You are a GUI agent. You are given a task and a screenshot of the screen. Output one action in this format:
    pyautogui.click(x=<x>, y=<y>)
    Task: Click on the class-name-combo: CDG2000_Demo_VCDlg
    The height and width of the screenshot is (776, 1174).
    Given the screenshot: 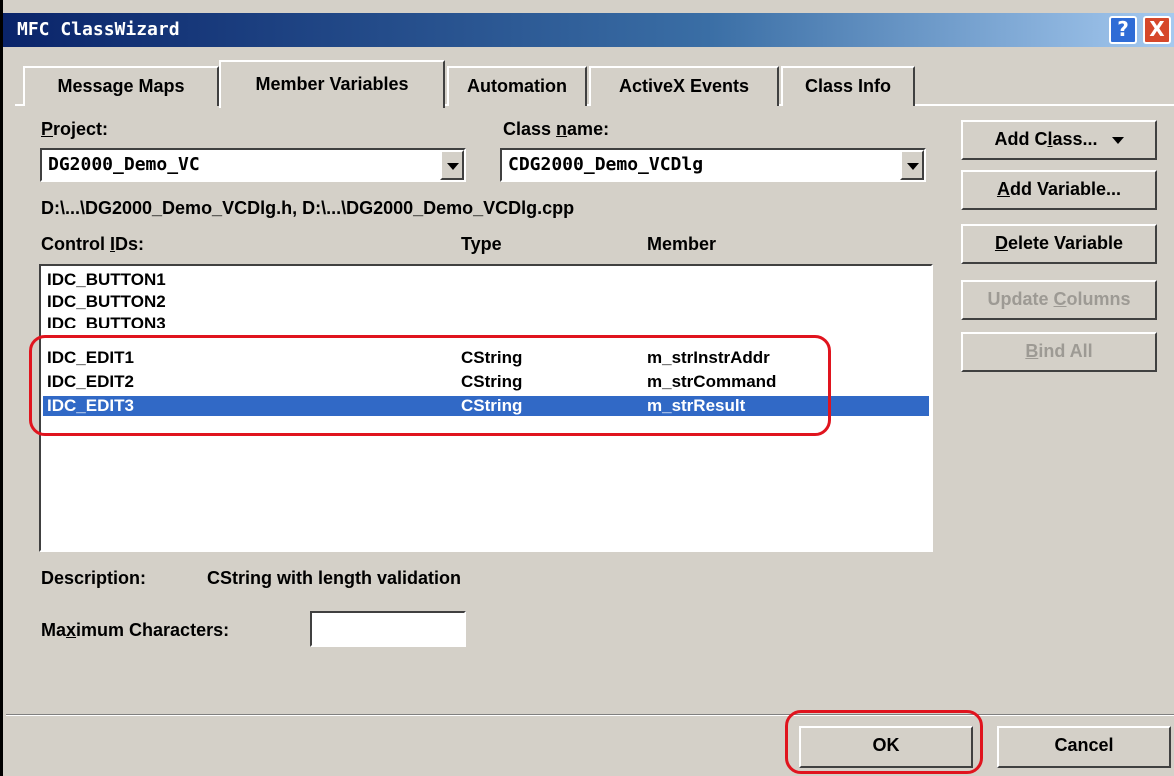 What is the action you would take?
    pyautogui.click(x=713, y=165)
    